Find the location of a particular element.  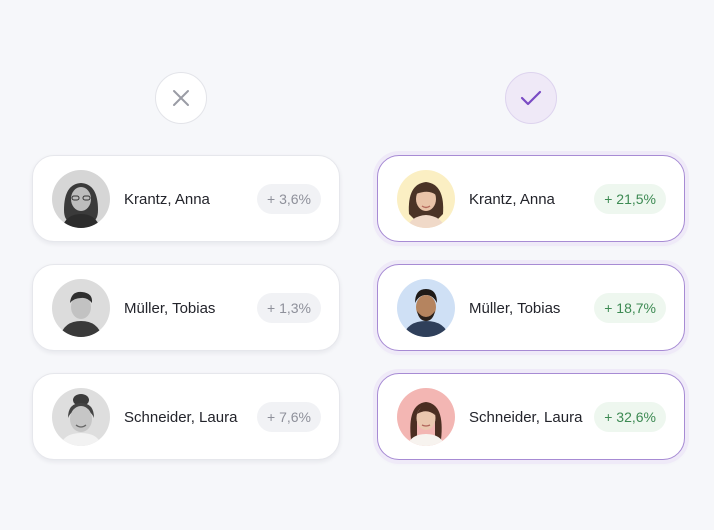

change-badge: + 18,7% is located at coordinates (630, 308).